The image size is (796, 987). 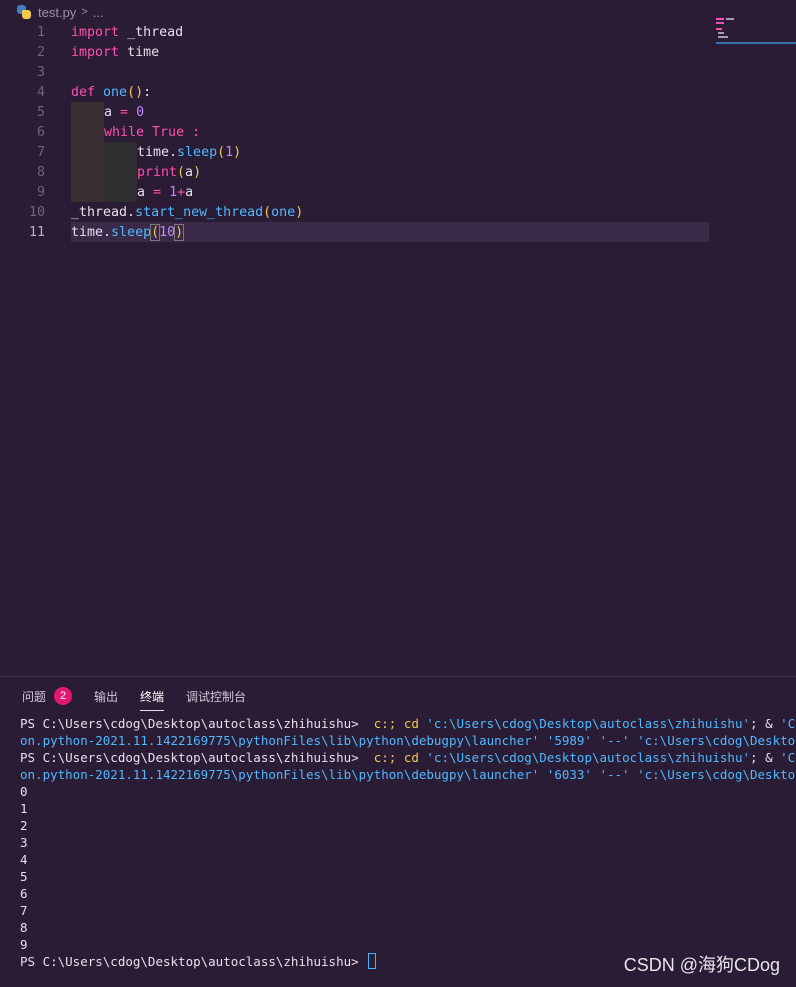 I want to click on breadcrumb-file: test.py, so click(x=57, y=12).